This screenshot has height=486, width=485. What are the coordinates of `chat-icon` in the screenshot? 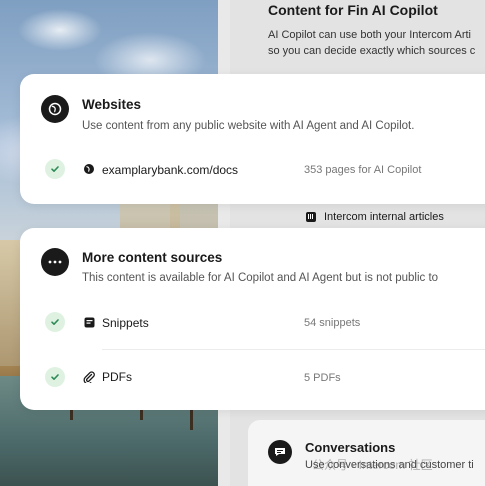 It's located at (280, 452).